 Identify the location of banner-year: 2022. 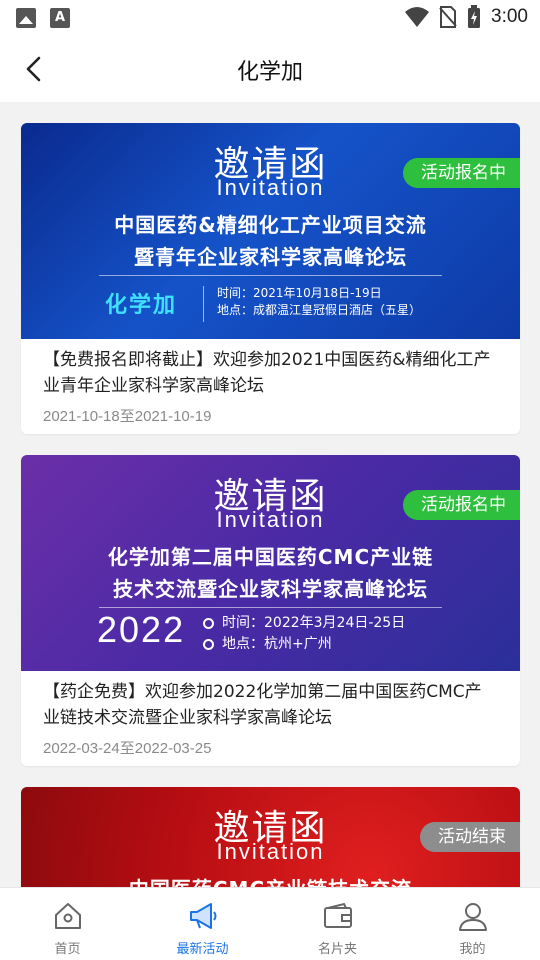
(141, 629).